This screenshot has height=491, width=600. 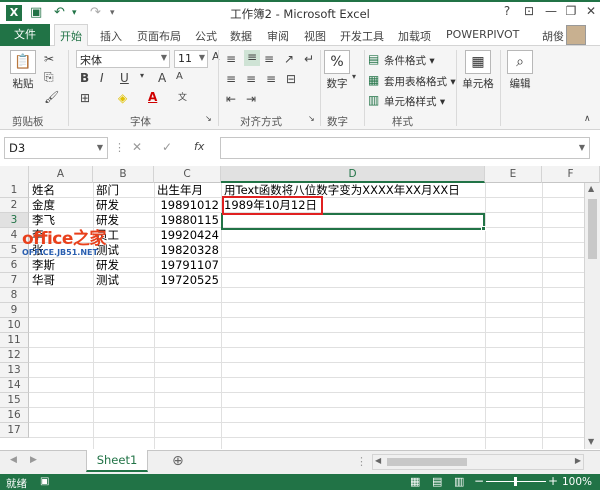 I want to click on tab-powerpivot: POWERPIVOT, so click(x=482, y=34).